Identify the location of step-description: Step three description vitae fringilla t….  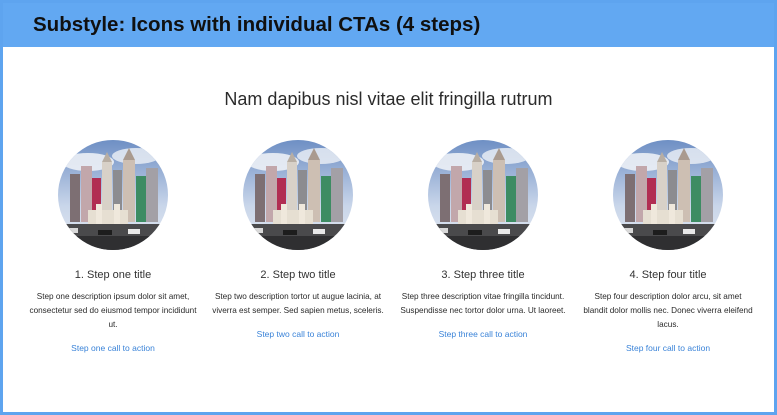
(483, 304).